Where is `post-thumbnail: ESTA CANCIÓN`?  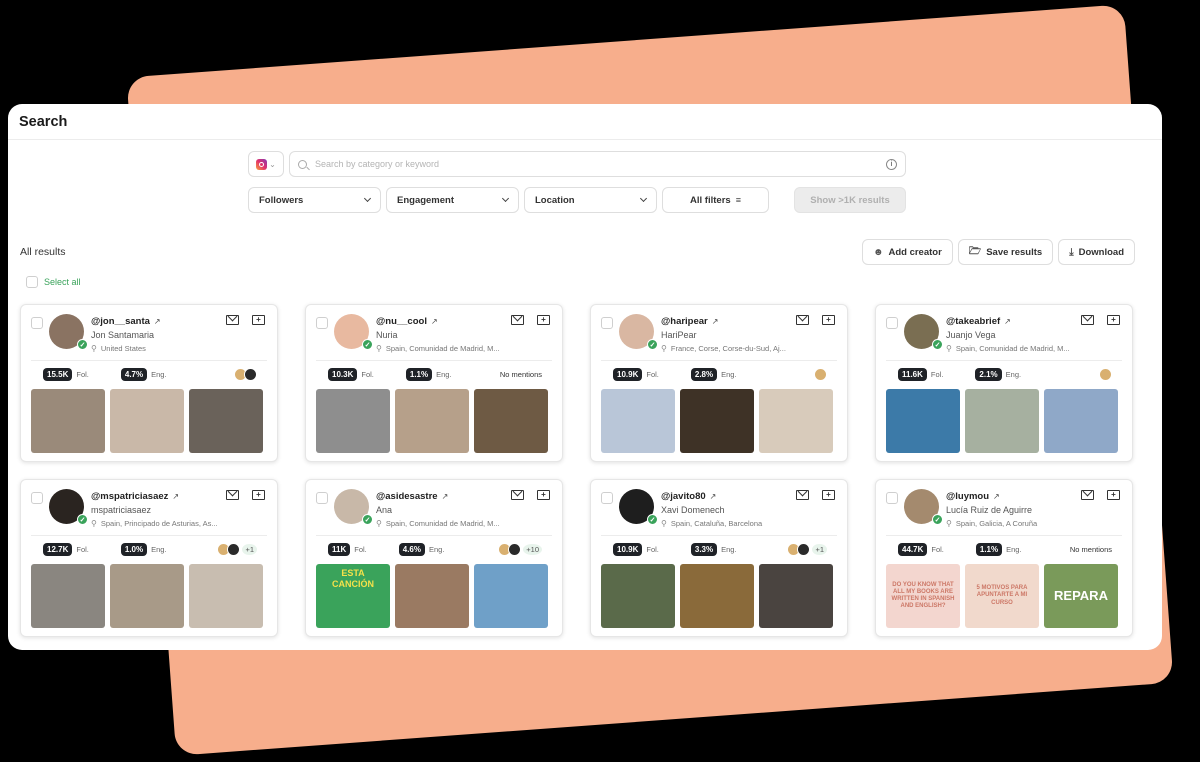 post-thumbnail: ESTA CANCIÓN is located at coordinates (353, 596).